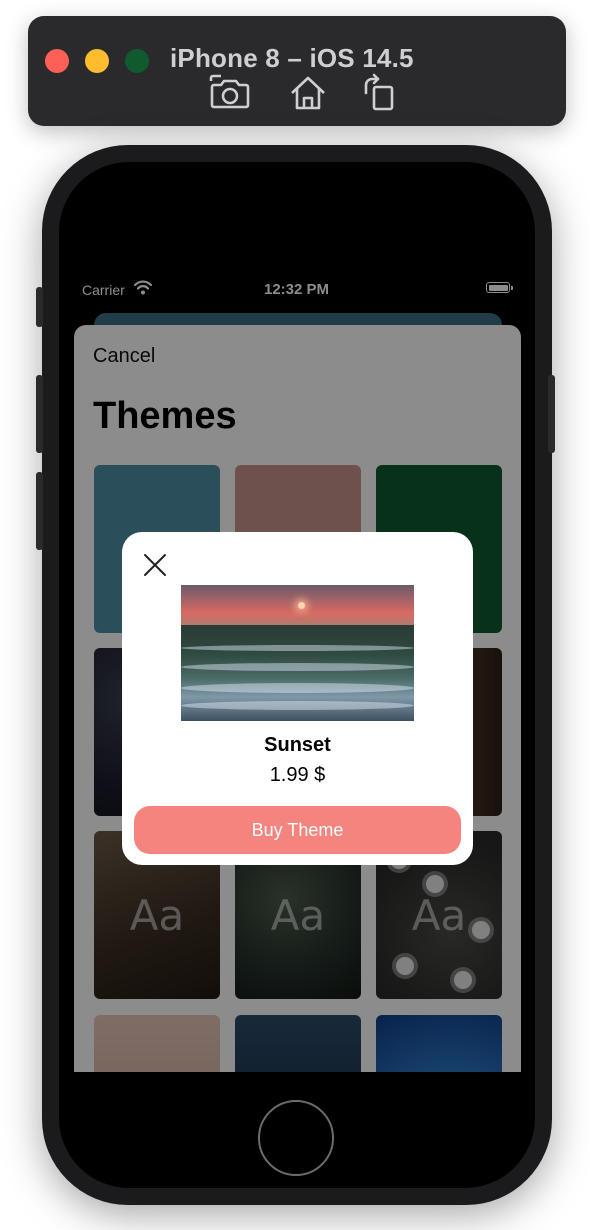  I want to click on theme-preview-image, so click(297, 653).